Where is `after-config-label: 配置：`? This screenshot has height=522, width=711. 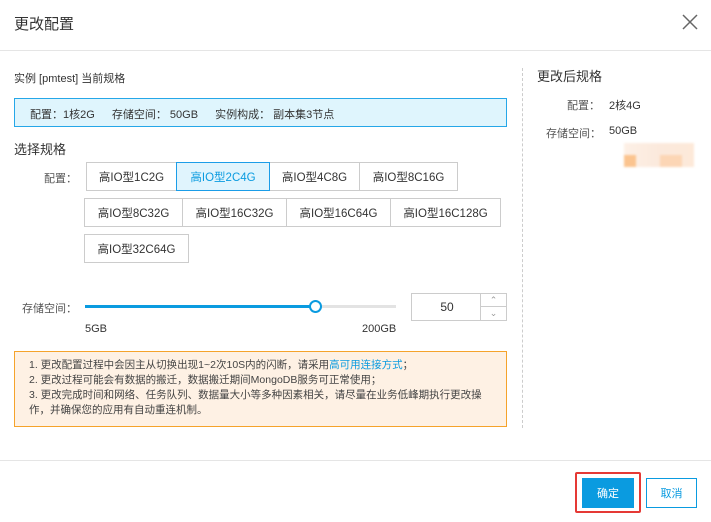 after-config-label: 配置： is located at coordinates (583, 106).